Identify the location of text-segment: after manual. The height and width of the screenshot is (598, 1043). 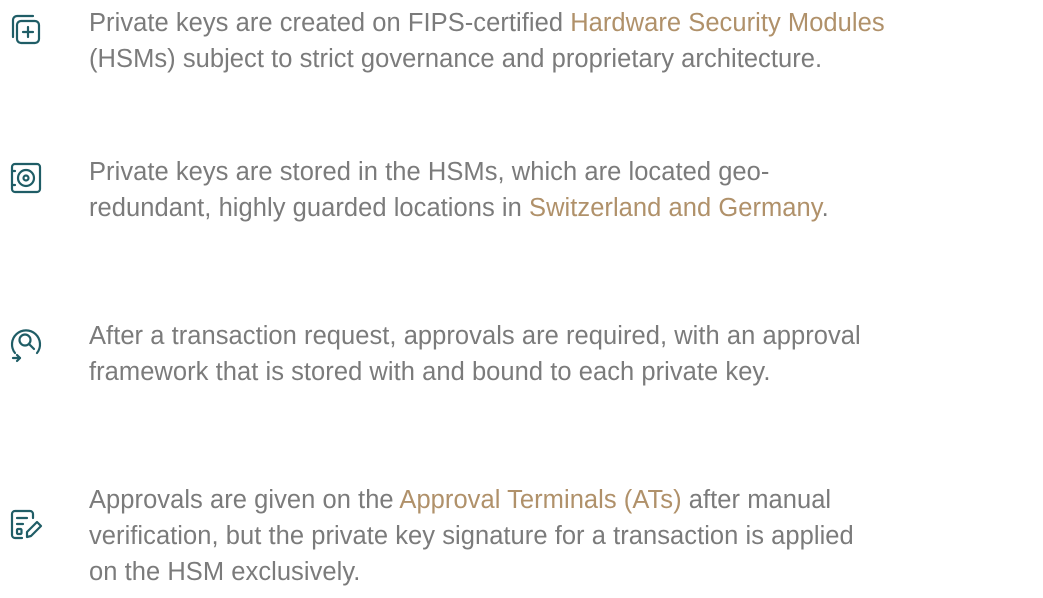
(756, 500).